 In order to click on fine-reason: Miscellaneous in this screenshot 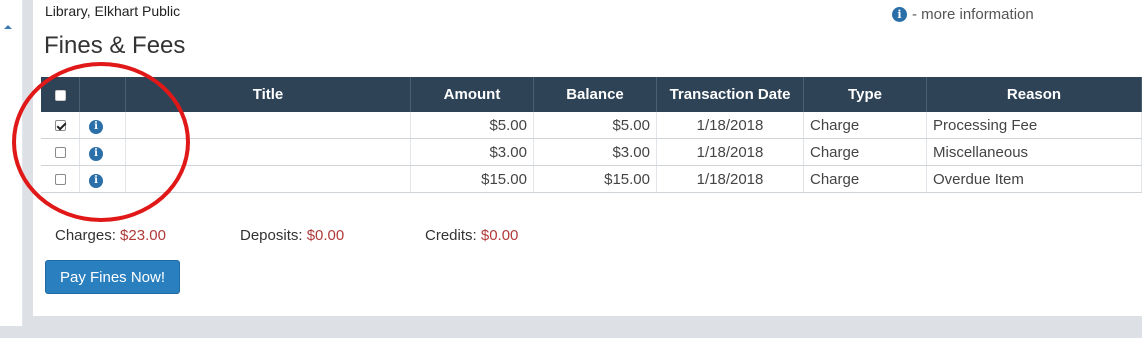, I will do `click(1034, 152)`.